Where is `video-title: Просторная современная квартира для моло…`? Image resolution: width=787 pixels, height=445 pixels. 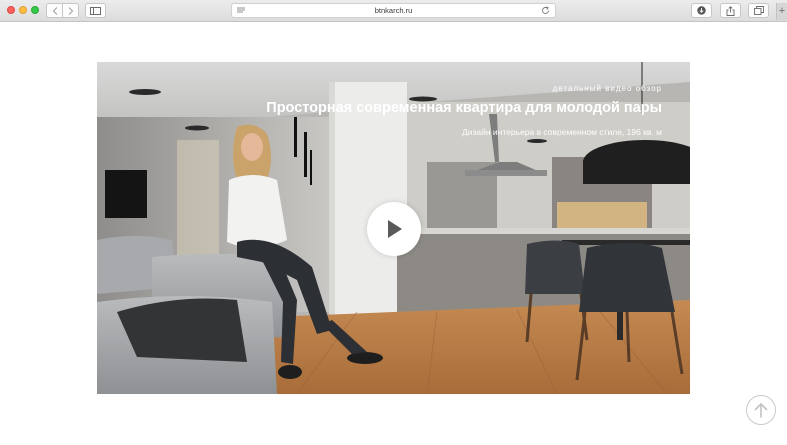
video-title: Просторная современная квартира для моло… is located at coordinates (464, 108).